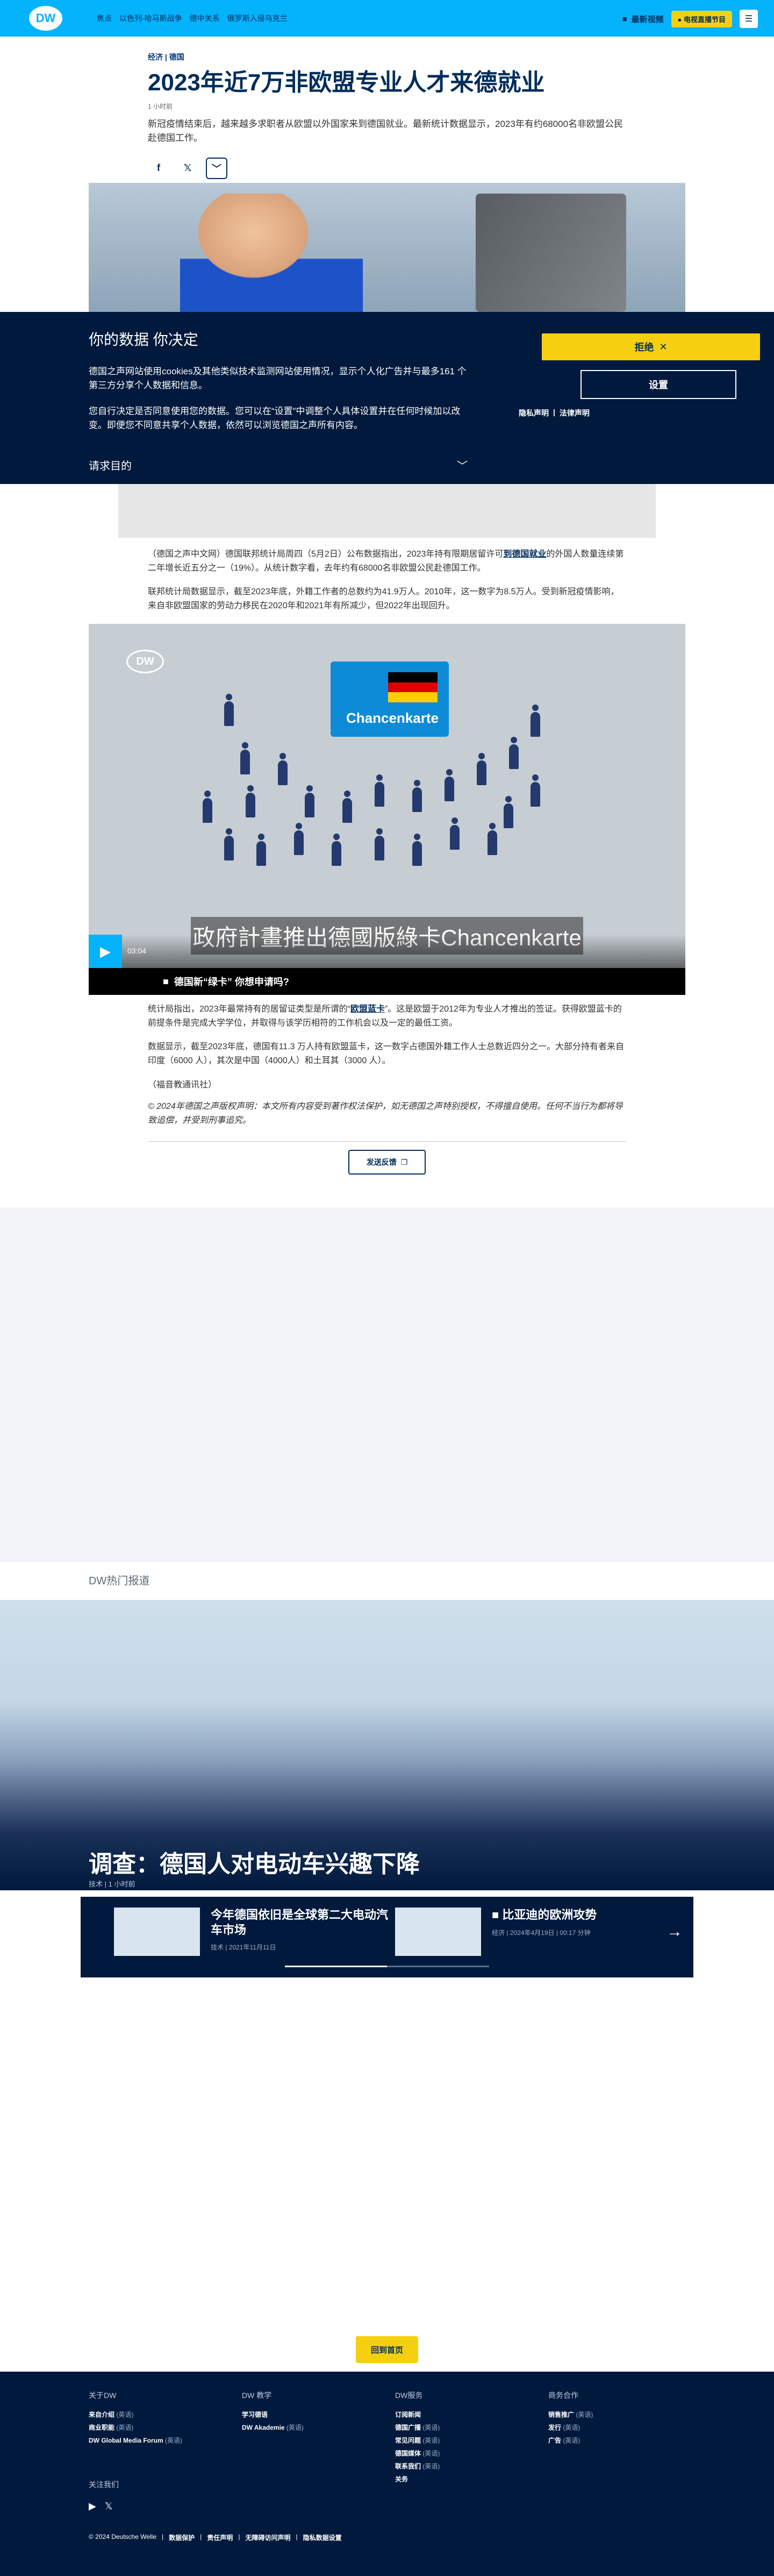 This screenshot has height=2576, width=774. Describe the element at coordinates (312, 2427) in the screenshot. I see `footer-link: DW Akademie (英语)` at that location.